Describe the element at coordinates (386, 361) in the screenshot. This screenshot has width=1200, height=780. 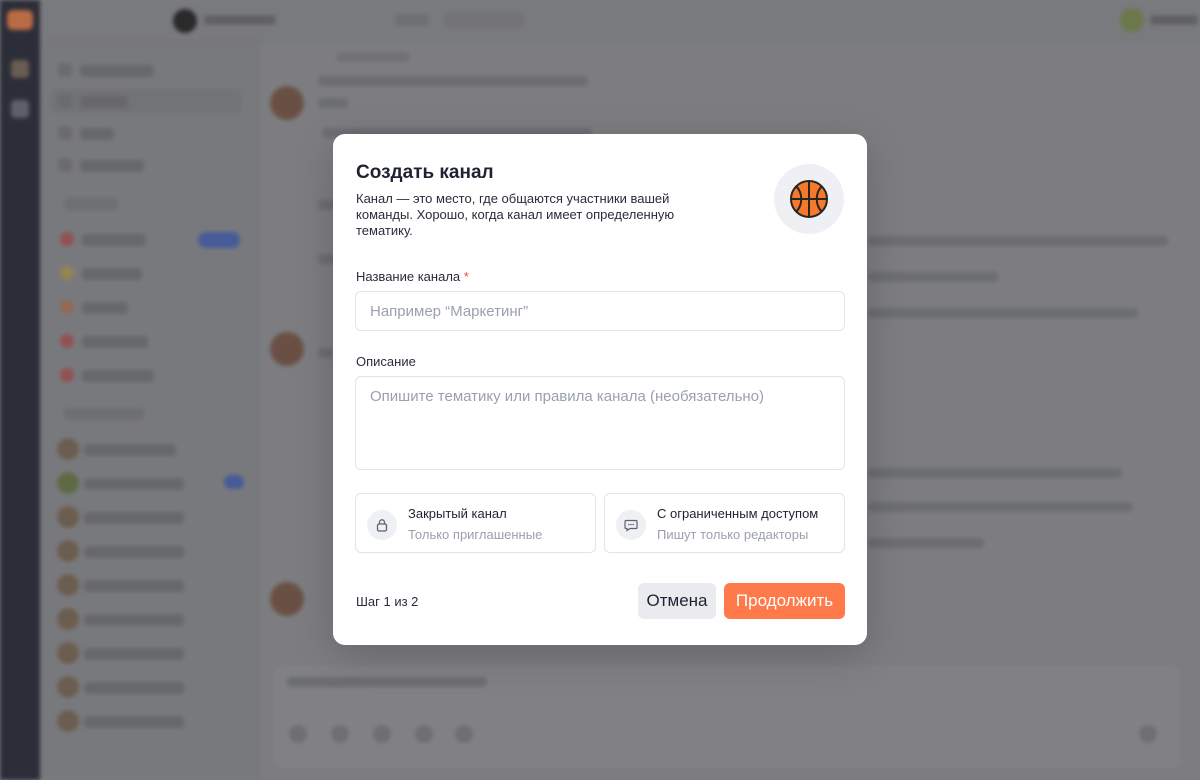
I see `description-label: Описание` at that location.